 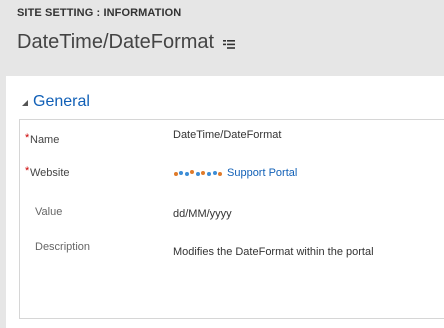 What do you see at coordinates (202, 214) in the screenshot?
I see `value-field: dd/MM/yyyy` at bounding box center [202, 214].